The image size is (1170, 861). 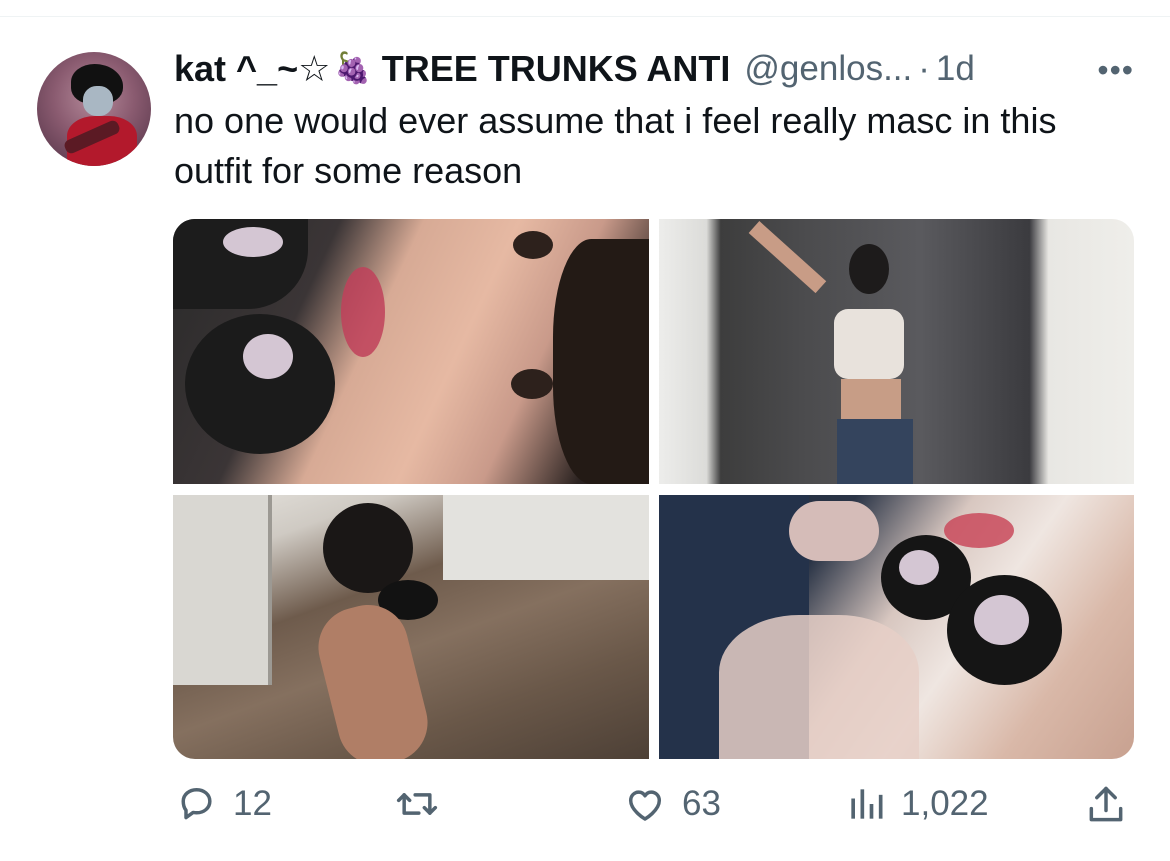 What do you see at coordinates (601, 361) in the screenshot?
I see `hair` at bounding box center [601, 361].